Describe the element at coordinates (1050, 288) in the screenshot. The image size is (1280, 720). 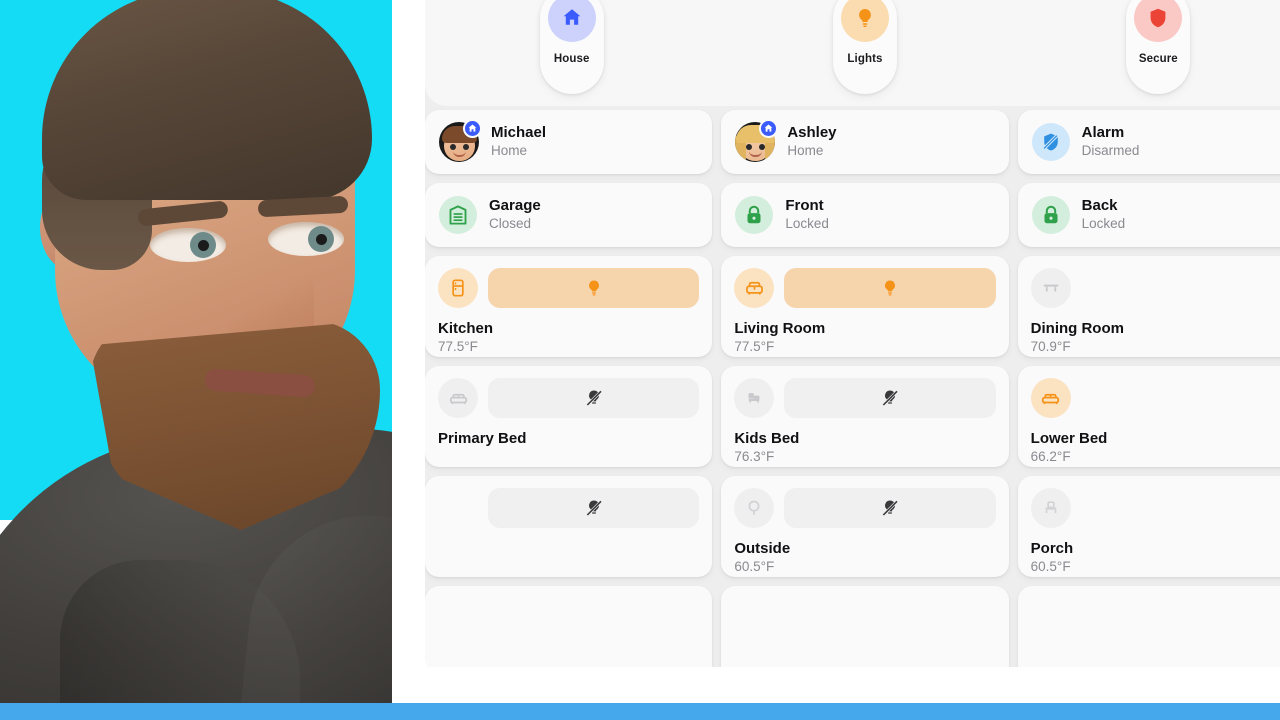
I see `dining-room-icon-bg` at that location.